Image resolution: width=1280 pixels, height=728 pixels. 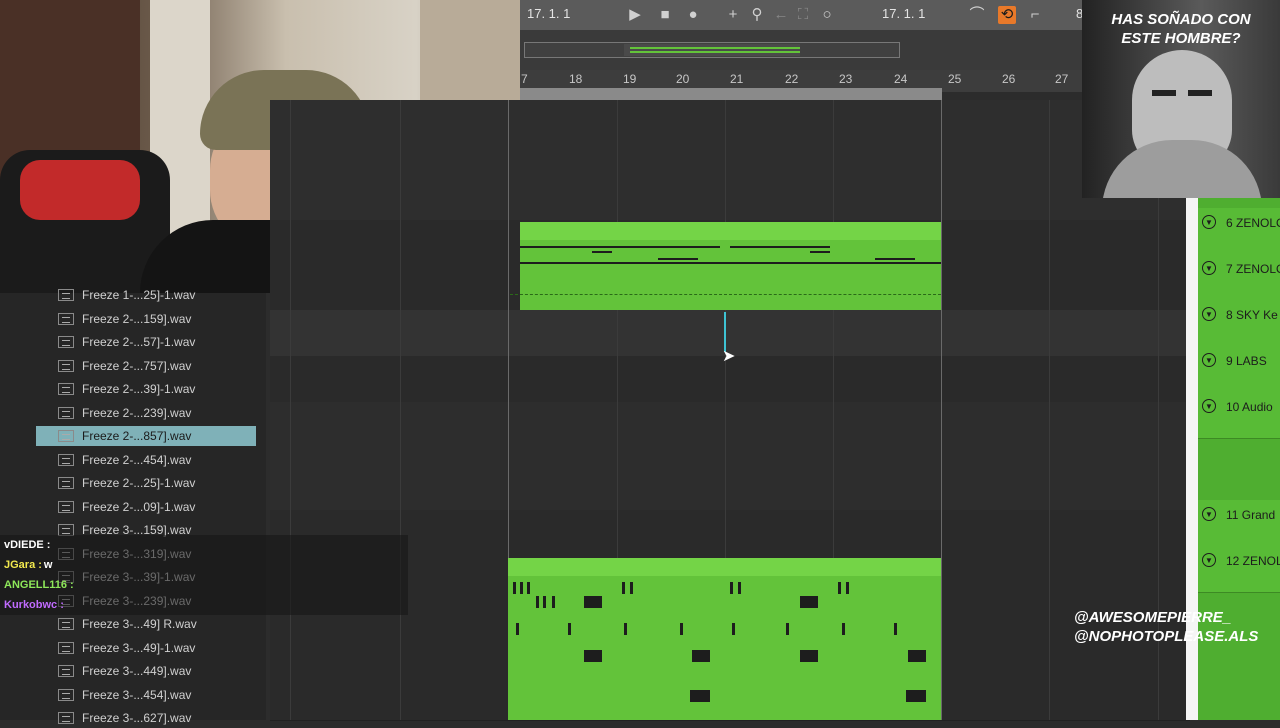 I want to click on meme-caption-line: HAS SOÑADO CON, so click(x=1181, y=19).